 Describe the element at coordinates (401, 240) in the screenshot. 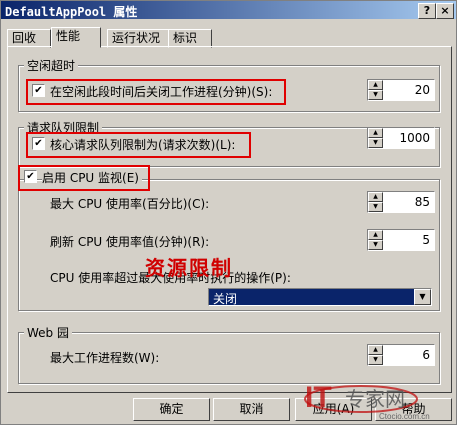

I see `refresh-cpu-spinner: ▲ ▼ 5` at that location.